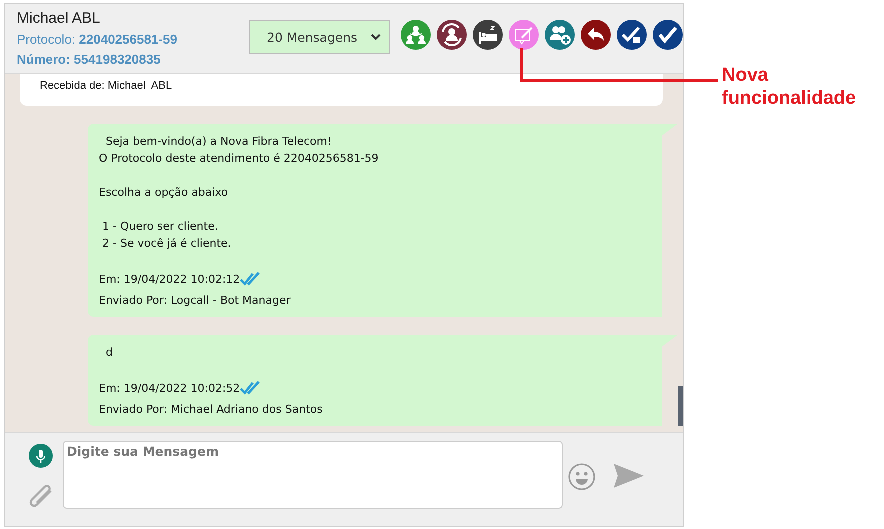 This screenshot has height=529, width=884. I want to click on phone-number: Número: 554198320835, so click(89, 60).